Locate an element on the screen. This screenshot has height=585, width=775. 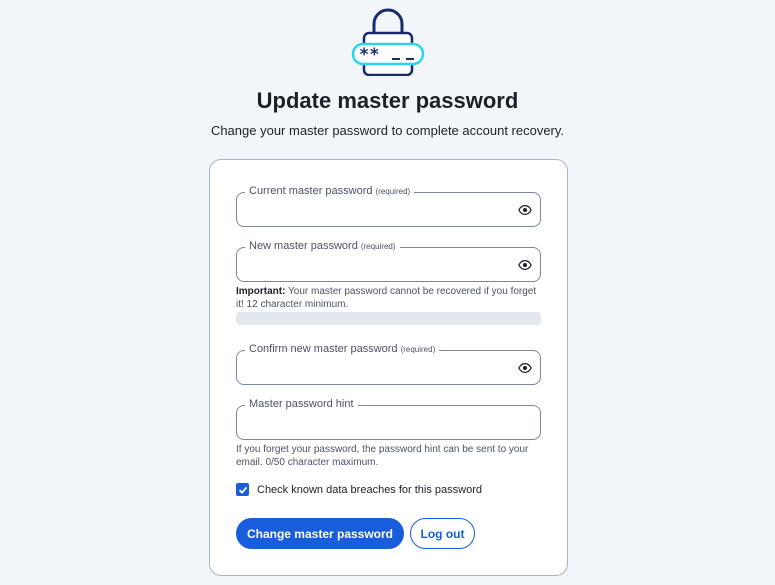
confirm-password-input: Confirm new master password (required) is located at coordinates (388, 363).